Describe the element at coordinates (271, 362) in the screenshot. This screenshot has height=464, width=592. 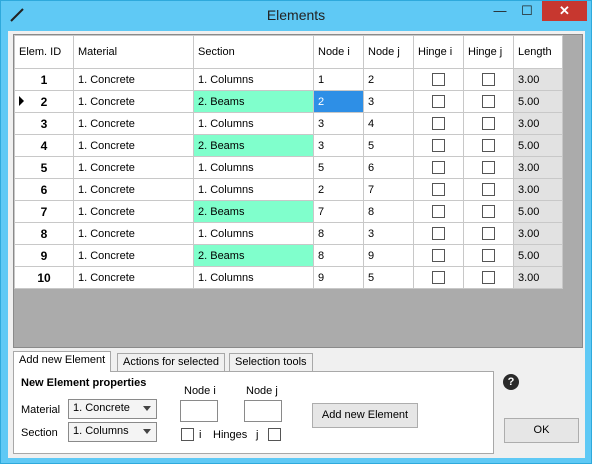
I see `tab-selection-tools: Selection tools` at that location.